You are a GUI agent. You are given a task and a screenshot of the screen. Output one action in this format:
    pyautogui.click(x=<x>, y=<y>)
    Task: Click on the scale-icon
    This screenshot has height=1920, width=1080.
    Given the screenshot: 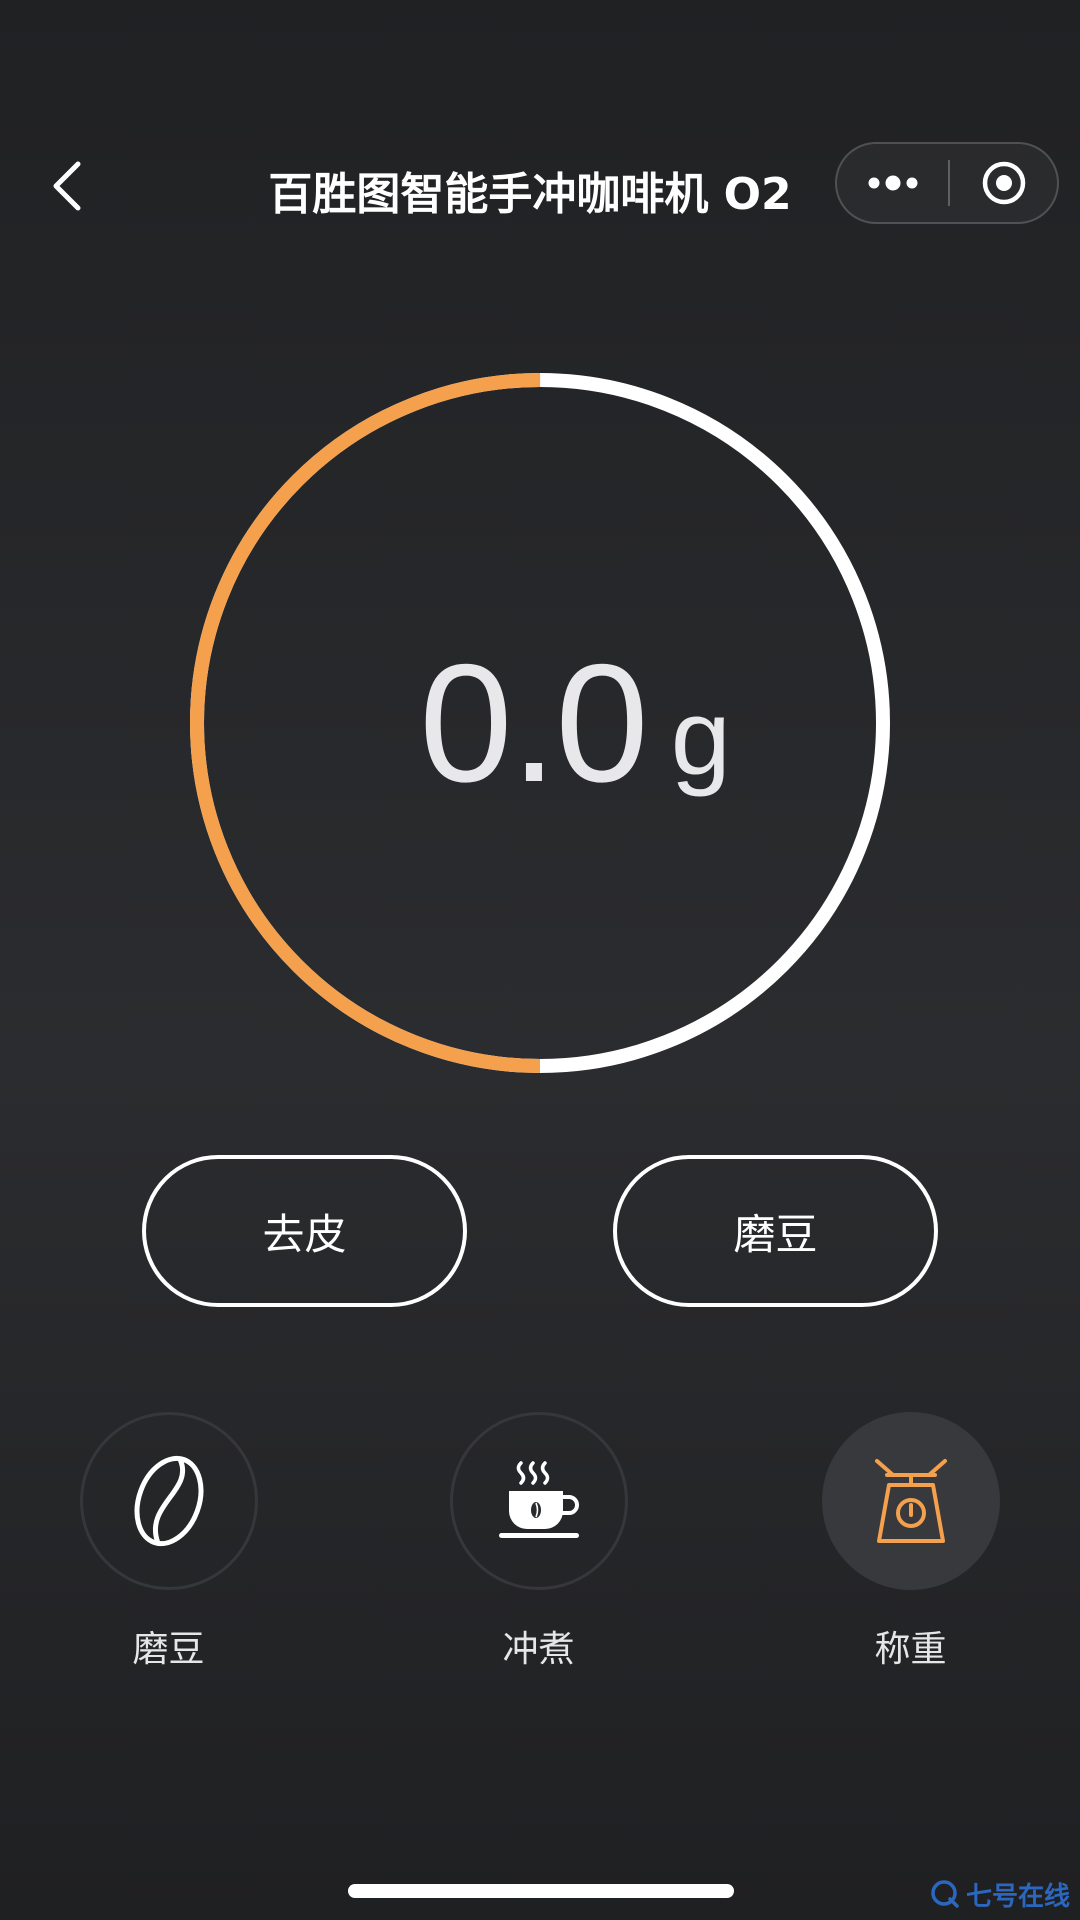 What is the action you would take?
    pyautogui.click(x=910, y=1501)
    